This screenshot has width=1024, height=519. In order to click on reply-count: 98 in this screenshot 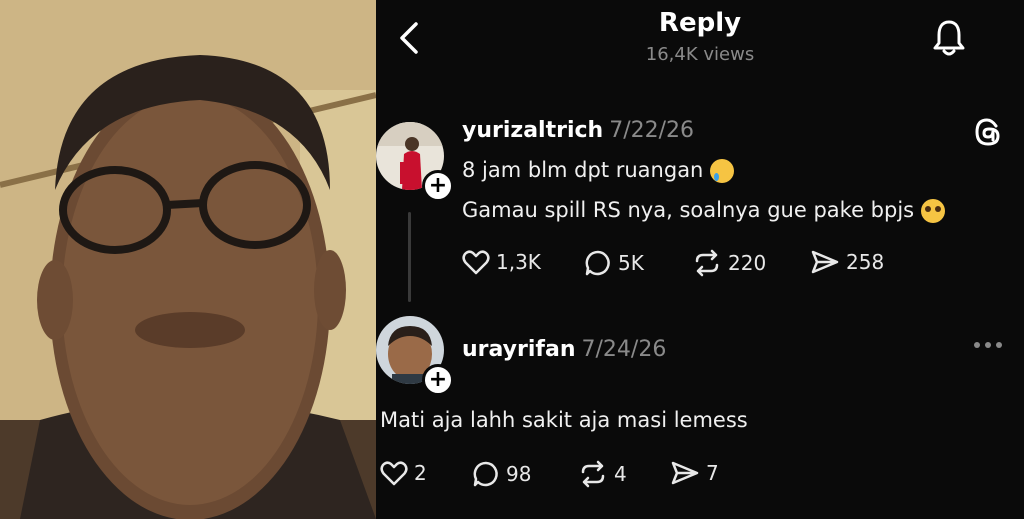, I will do `click(519, 474)`.